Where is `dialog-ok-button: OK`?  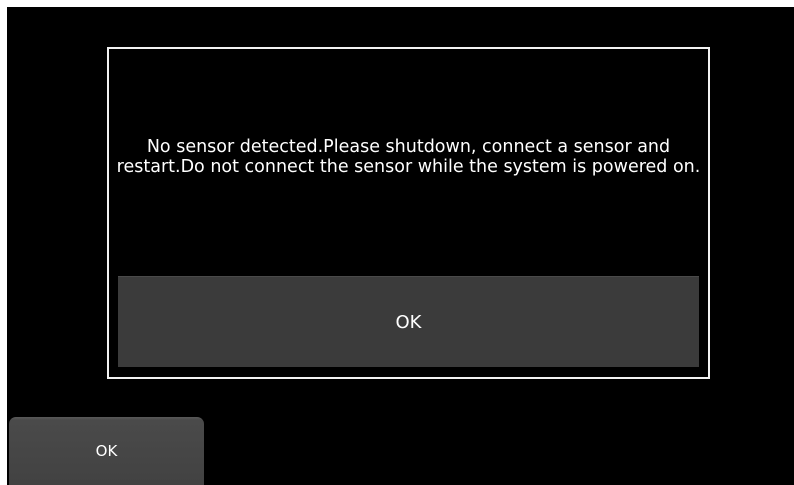 dialog-ok-button: OK is located at coordinates (408, 321).